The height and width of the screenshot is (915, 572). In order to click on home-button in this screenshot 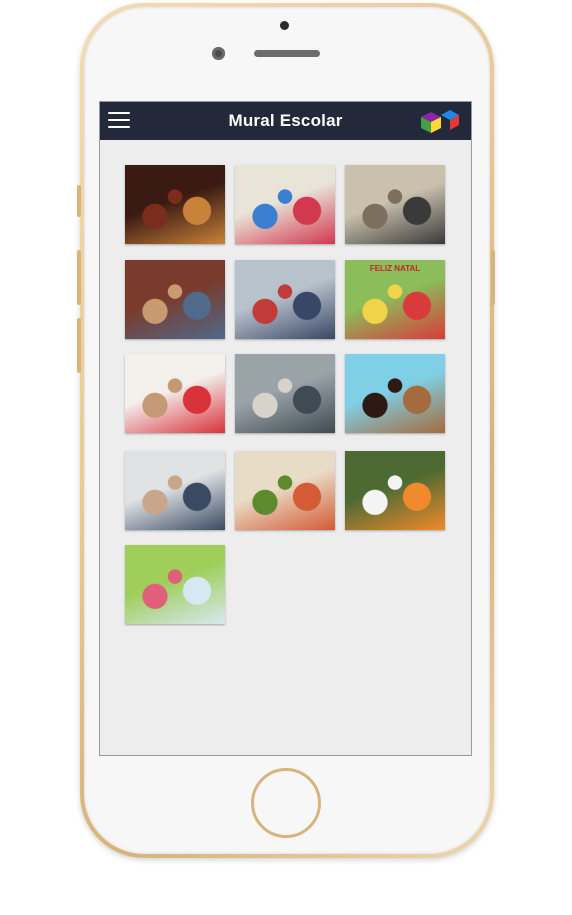, I will do `click(286, 803)`.